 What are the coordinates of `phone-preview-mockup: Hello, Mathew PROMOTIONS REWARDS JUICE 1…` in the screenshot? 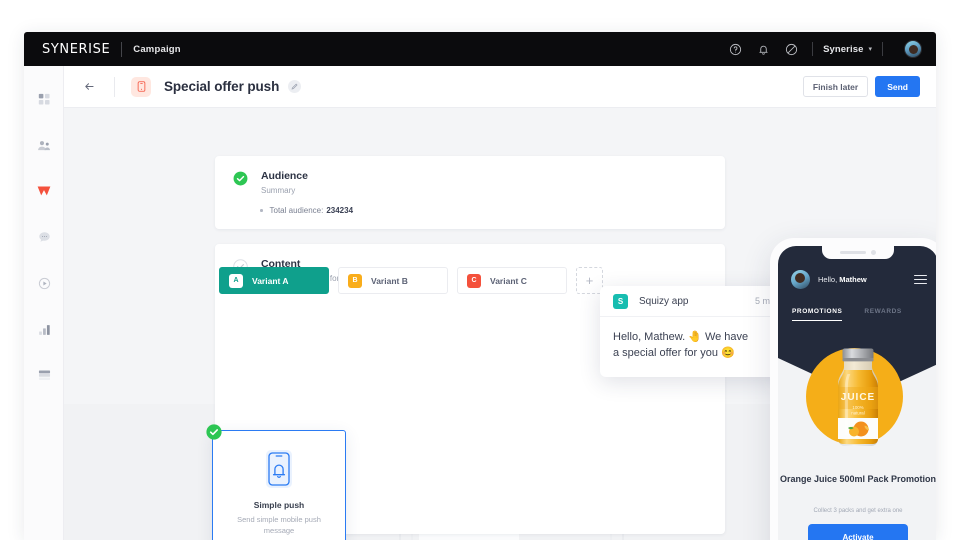 It's located at (853, 389).